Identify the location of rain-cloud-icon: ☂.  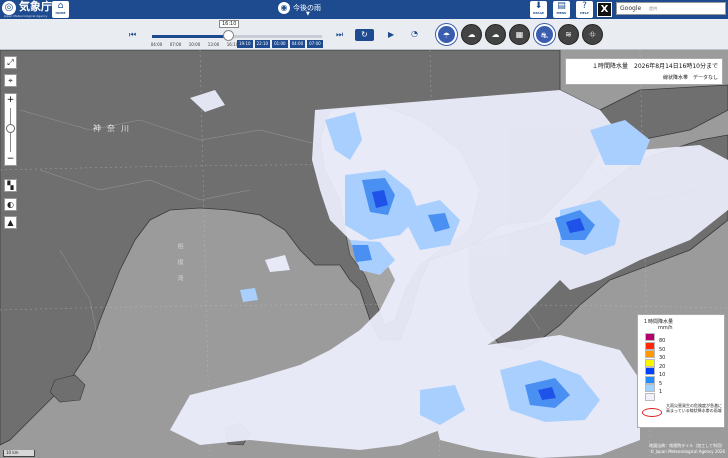
(446, 35).